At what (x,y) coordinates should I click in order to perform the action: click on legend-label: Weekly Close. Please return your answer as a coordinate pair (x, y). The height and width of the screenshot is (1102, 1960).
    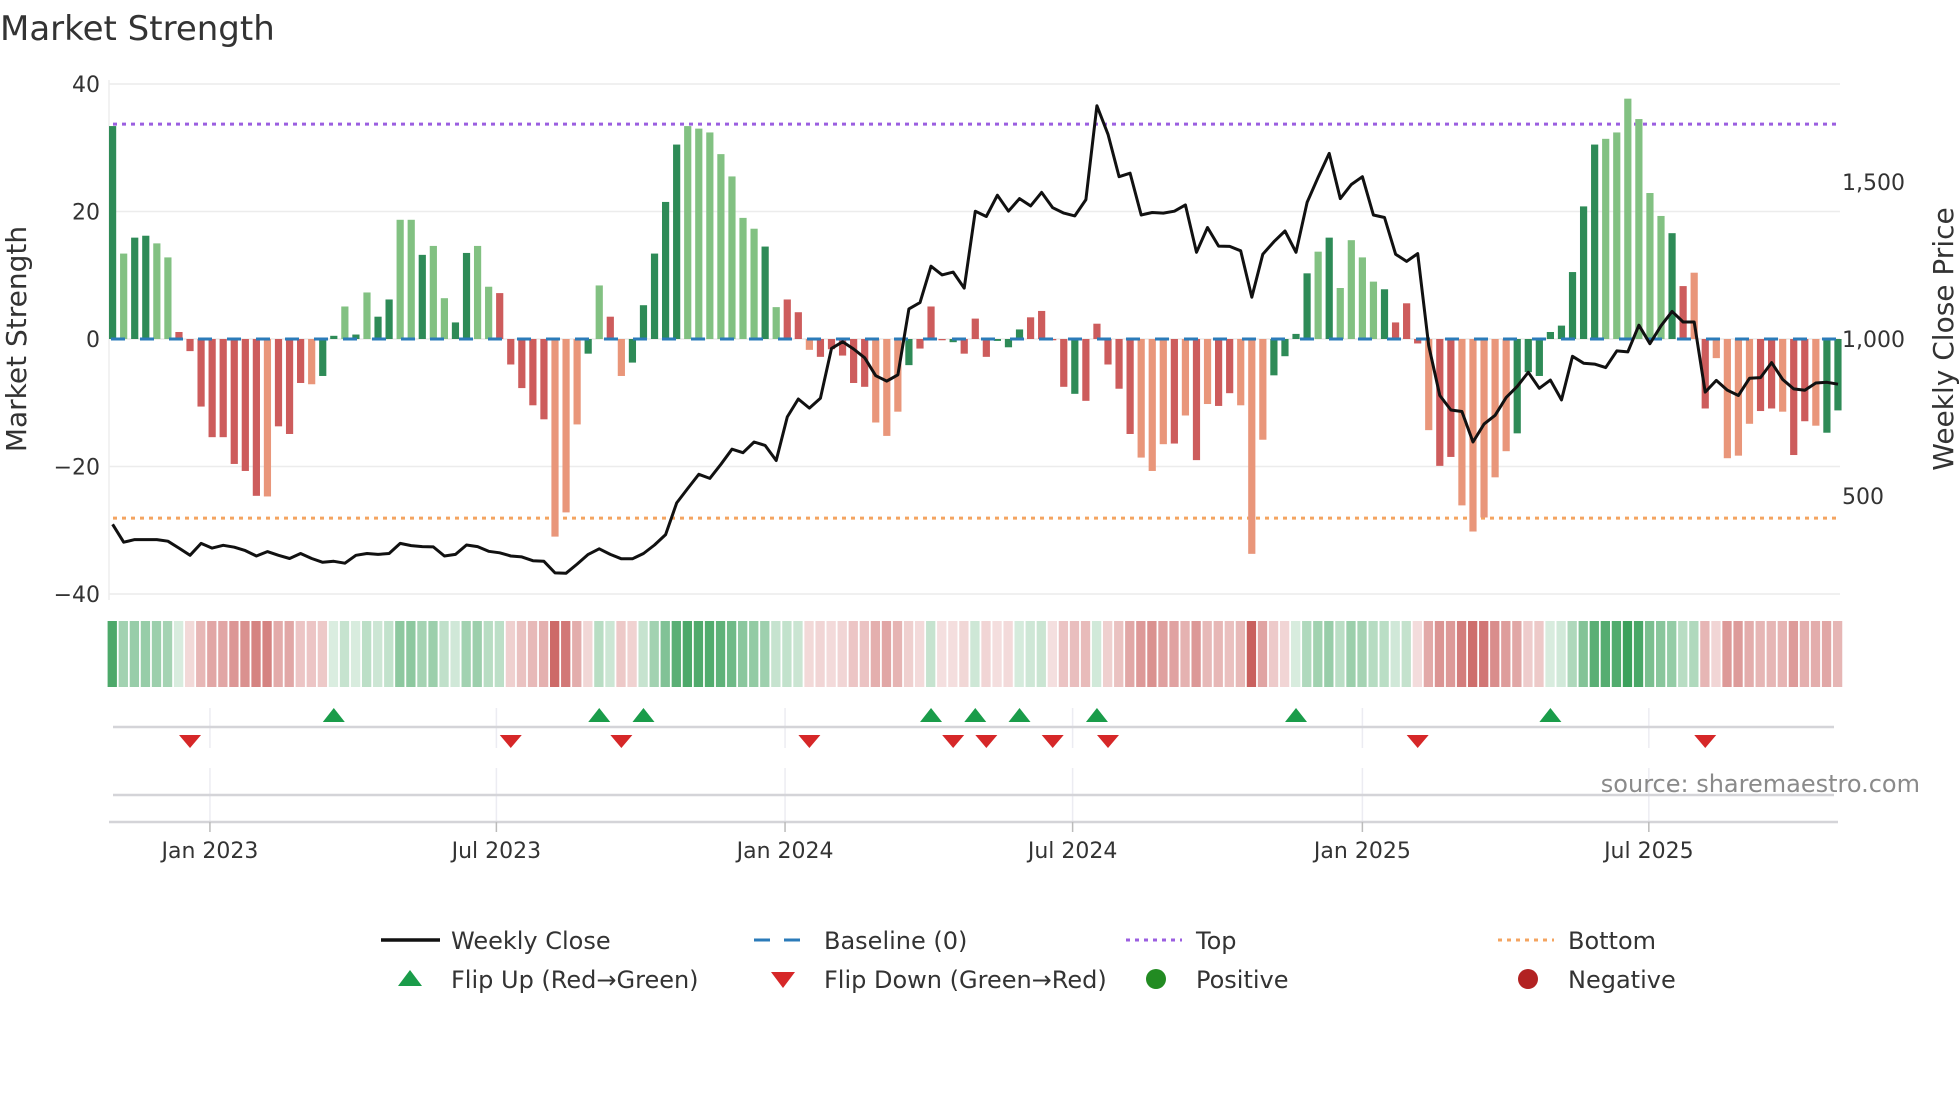
    Looking at the image, I should click on (531, 941).